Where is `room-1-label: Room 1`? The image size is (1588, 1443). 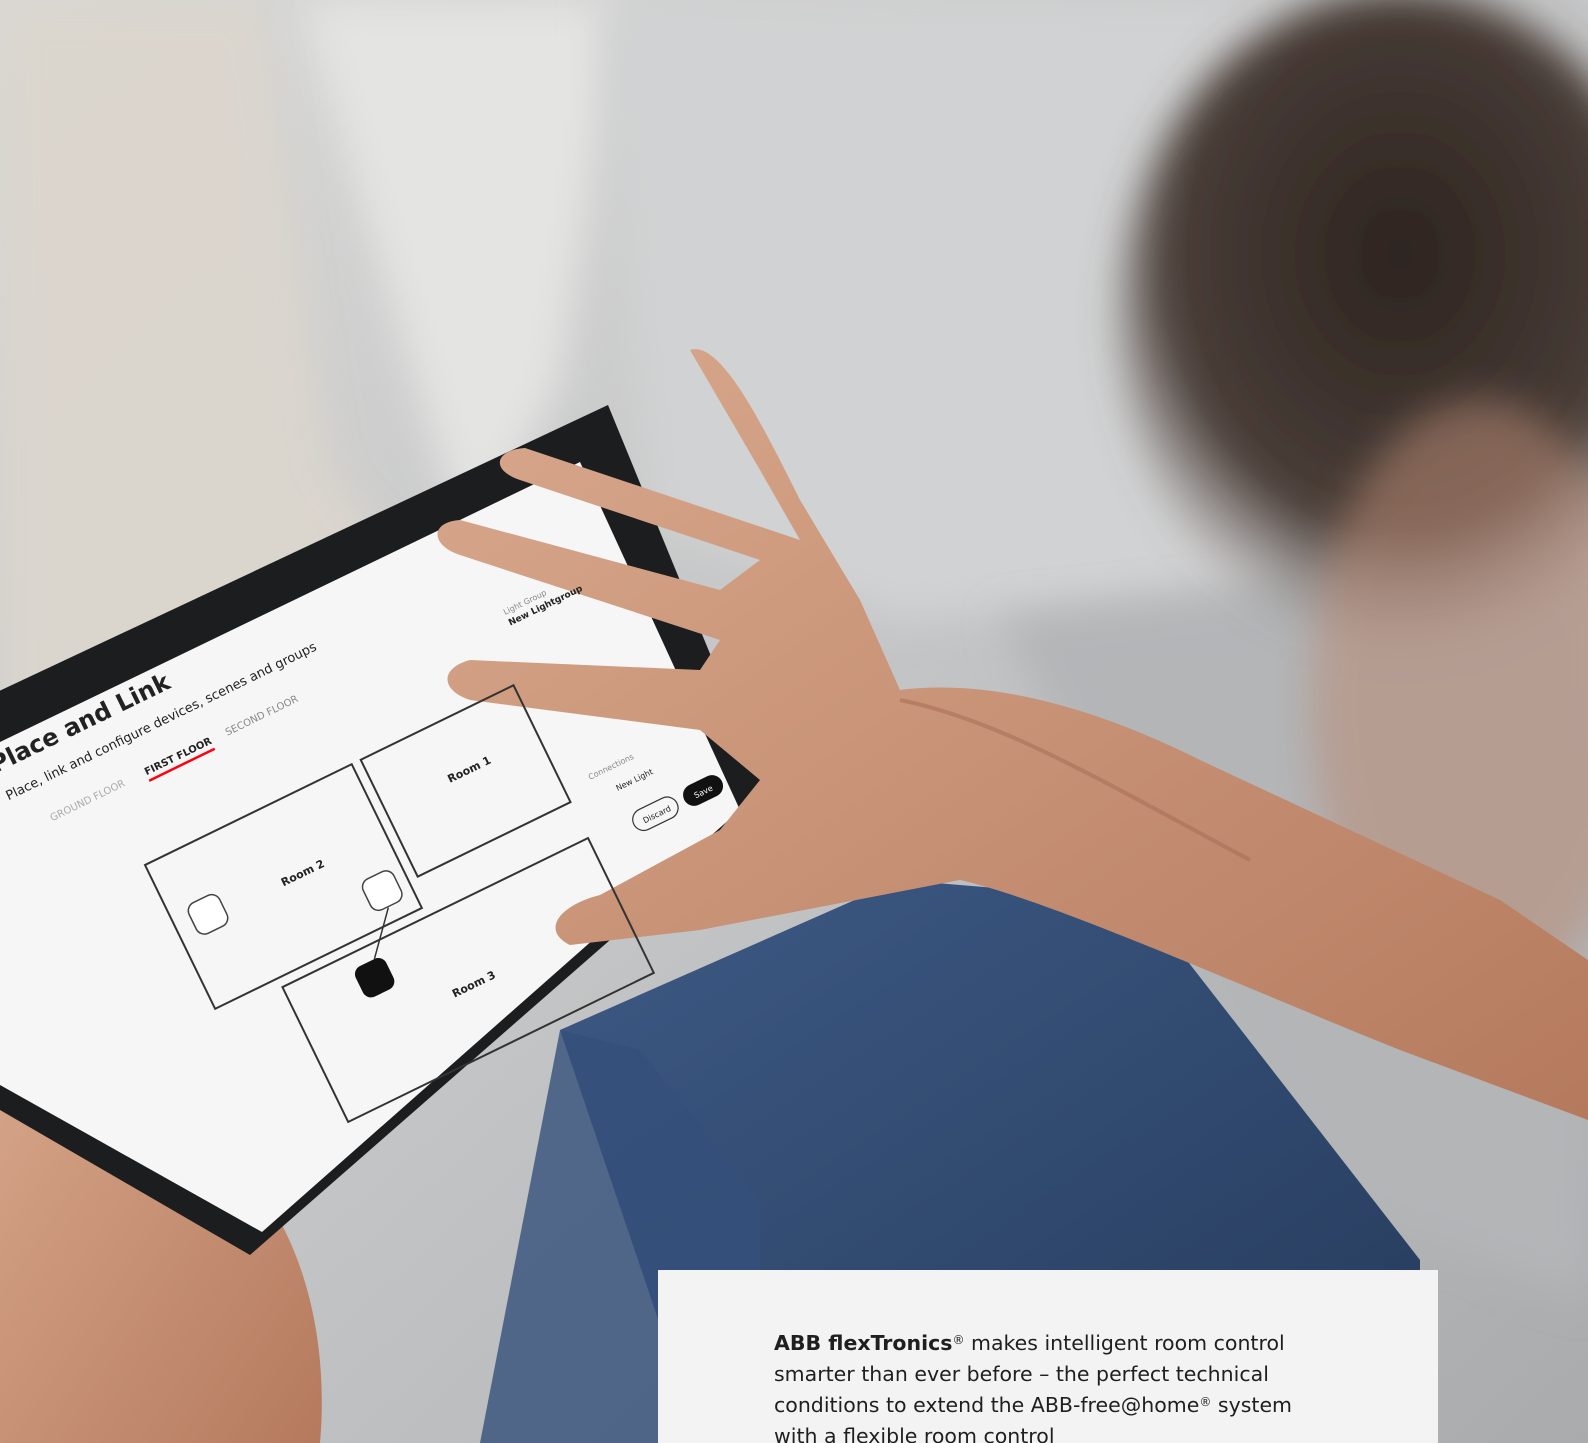 room-1-label: Room 1 is located at coordinates (470, 770).